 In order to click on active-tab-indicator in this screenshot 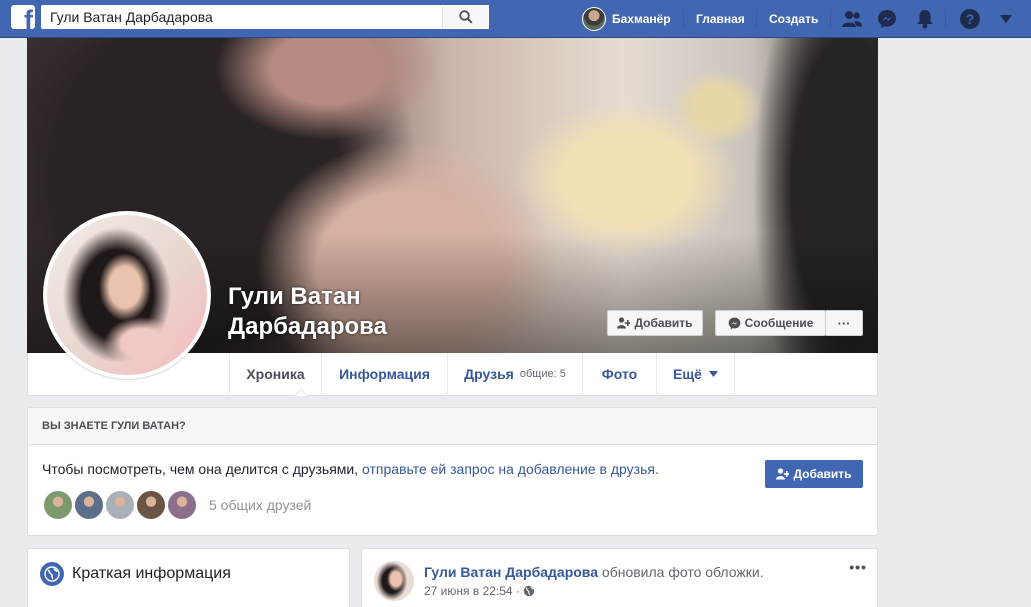, I will do `click(301, 392)`.